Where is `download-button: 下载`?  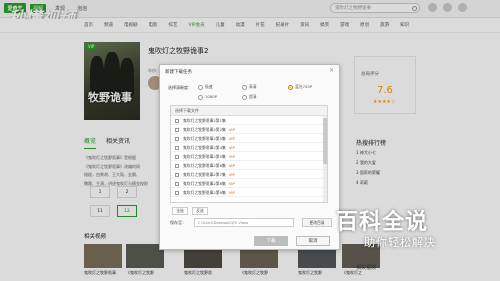
download-button: 下载 is located at coordinates (271, 241).